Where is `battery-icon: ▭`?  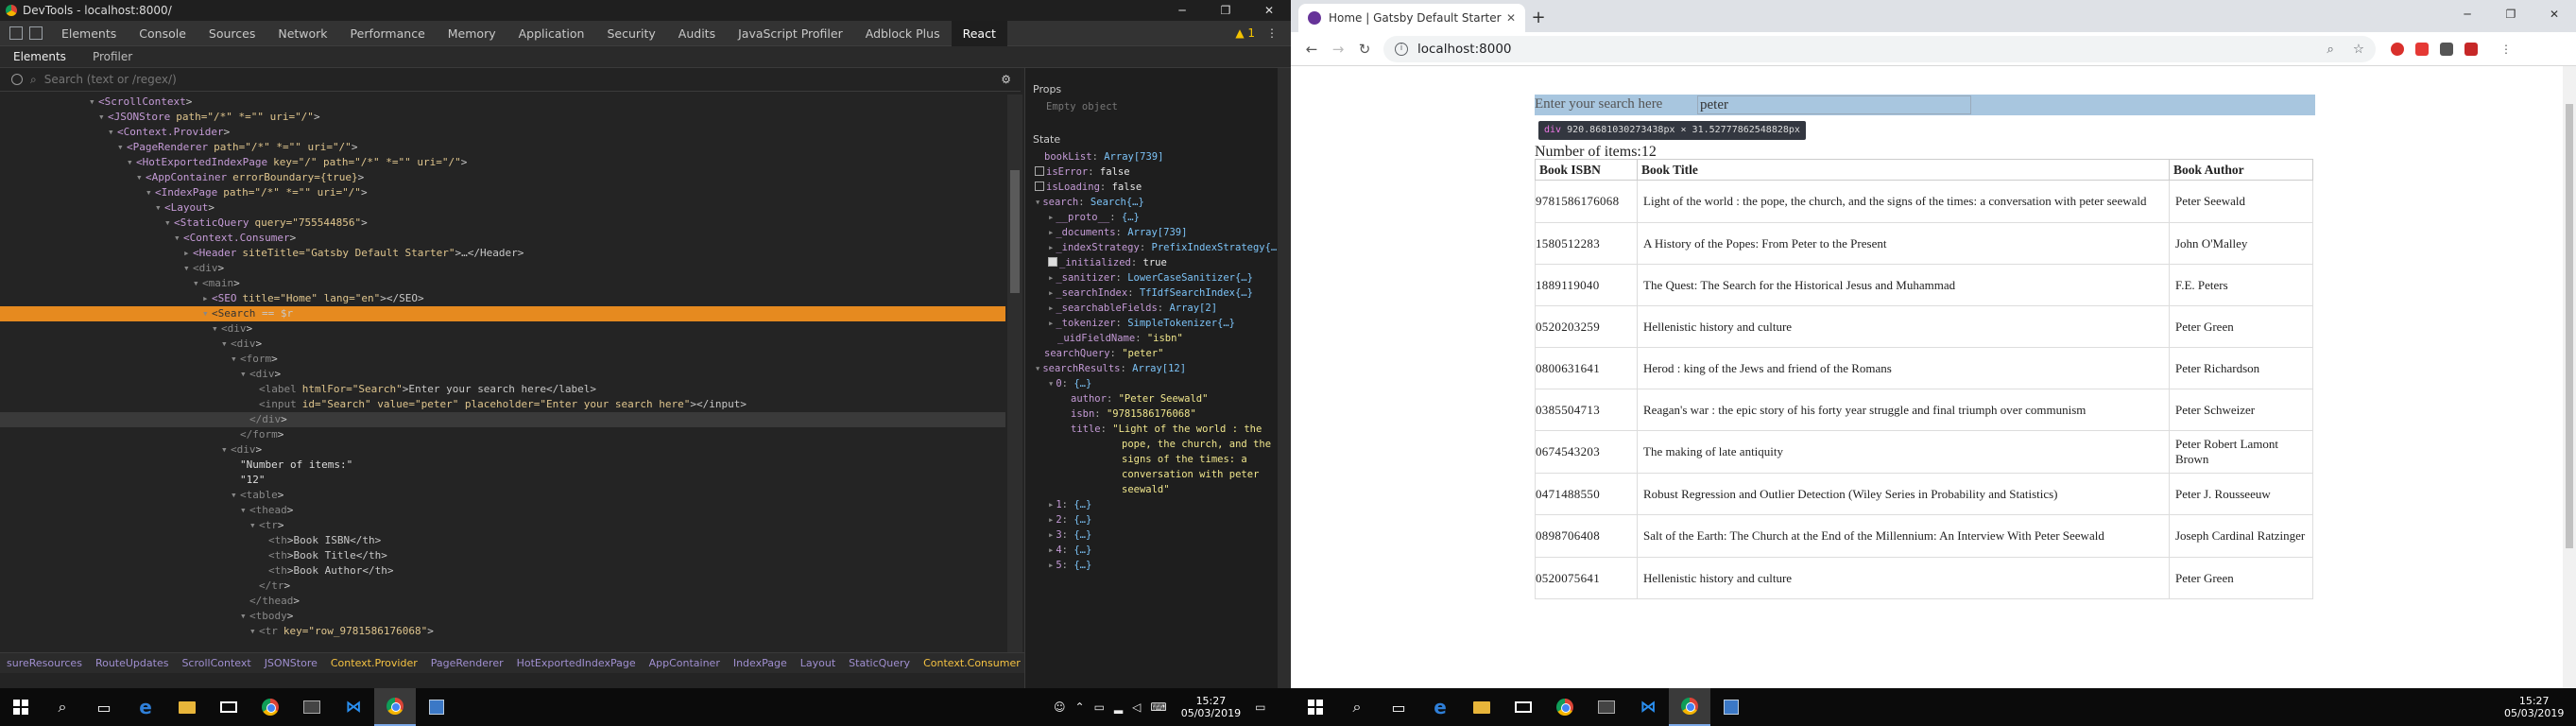
battery-icon: ▭ is located at coordinates (1099, 707).